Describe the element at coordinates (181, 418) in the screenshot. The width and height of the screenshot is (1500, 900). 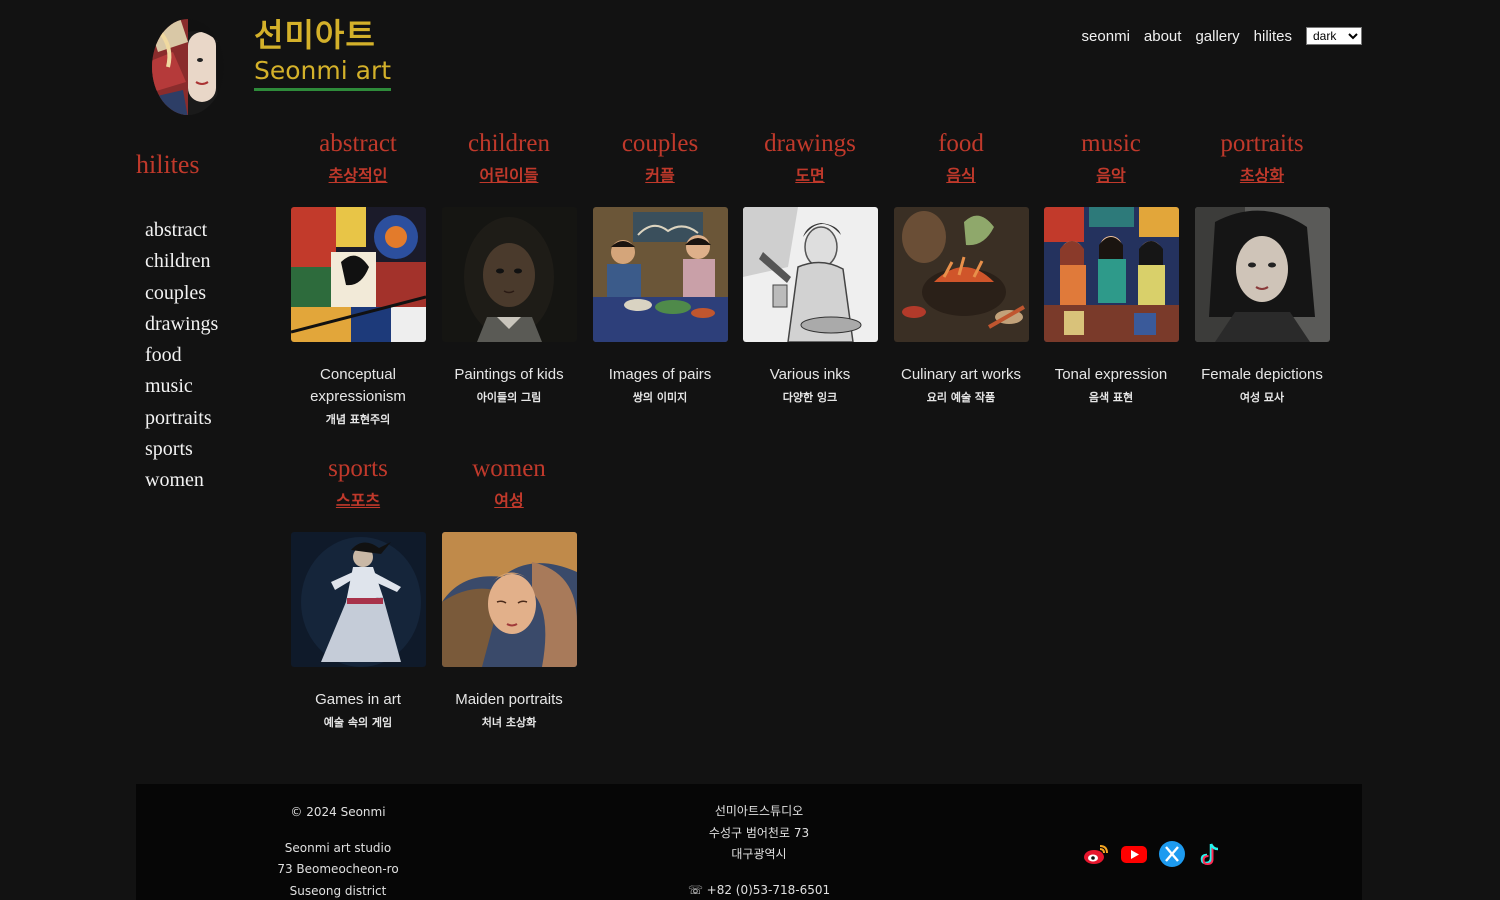
I see `sidebar-item-portraits: portraits` at that location.